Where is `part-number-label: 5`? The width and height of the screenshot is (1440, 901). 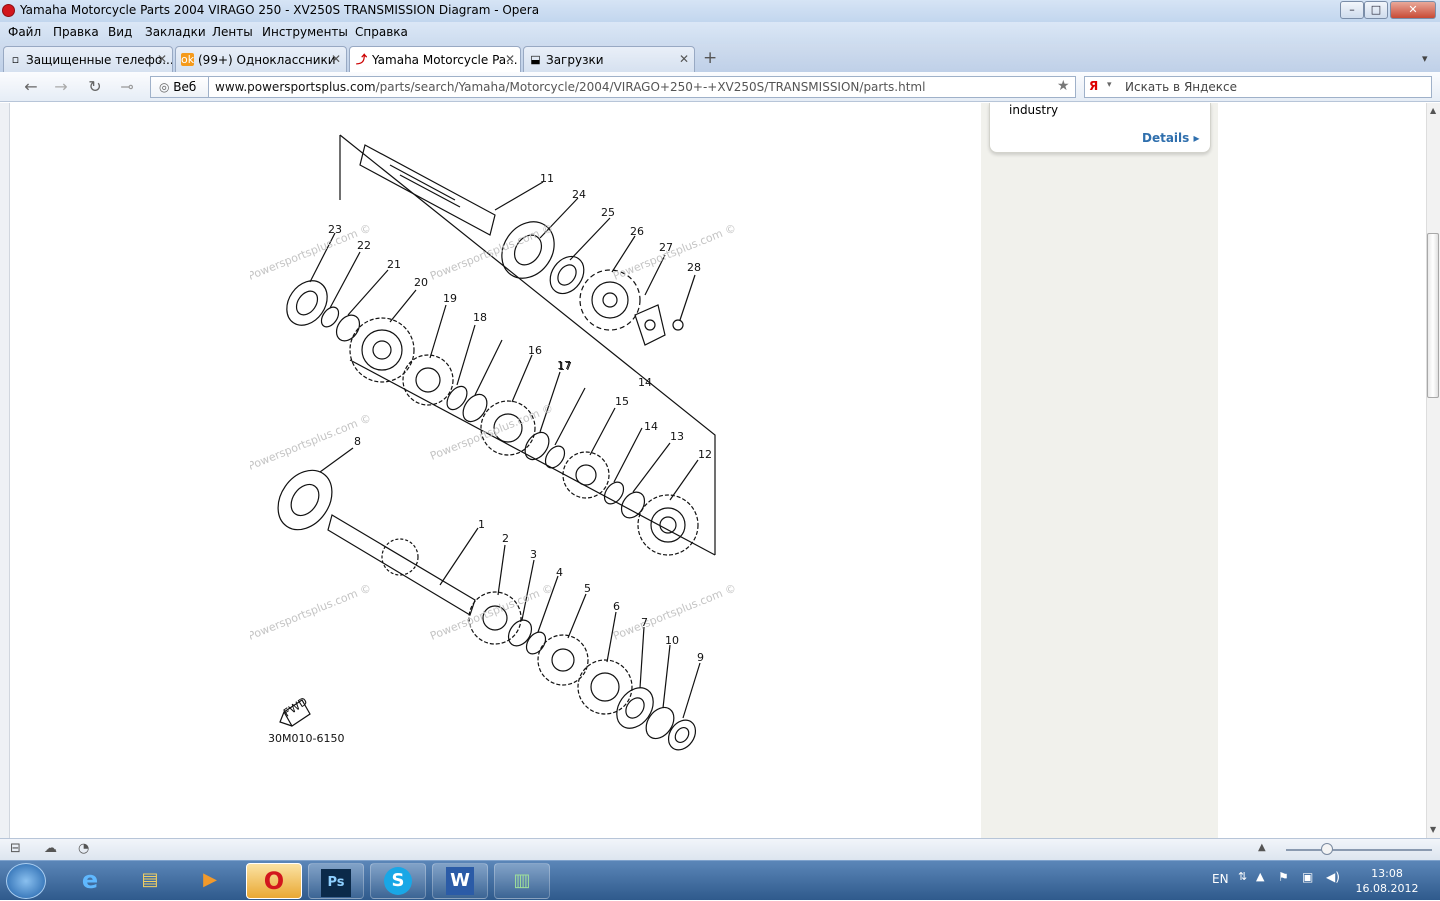
part-number-label: 5 is located at coordinates (587, 588).